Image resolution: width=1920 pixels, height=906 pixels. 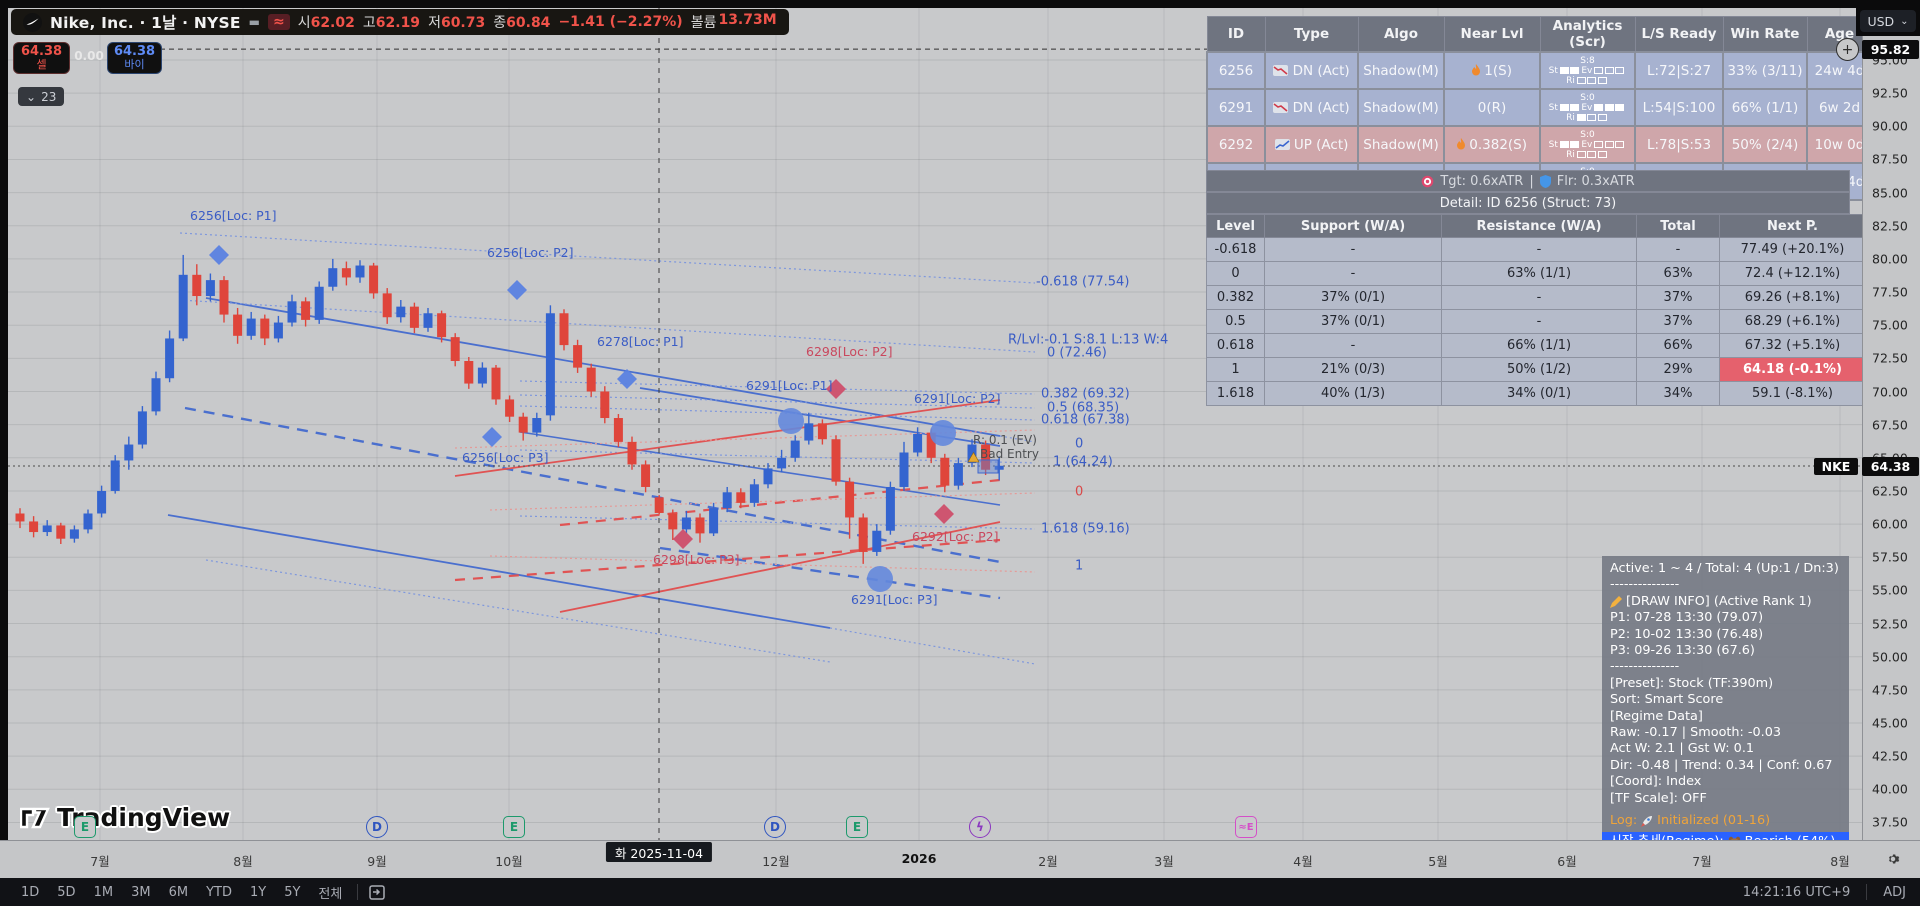 I want to click on detail-row: 0.5 37% (0/1) -37% 68.29 (+6.1%), so click(x=1536, y=321).